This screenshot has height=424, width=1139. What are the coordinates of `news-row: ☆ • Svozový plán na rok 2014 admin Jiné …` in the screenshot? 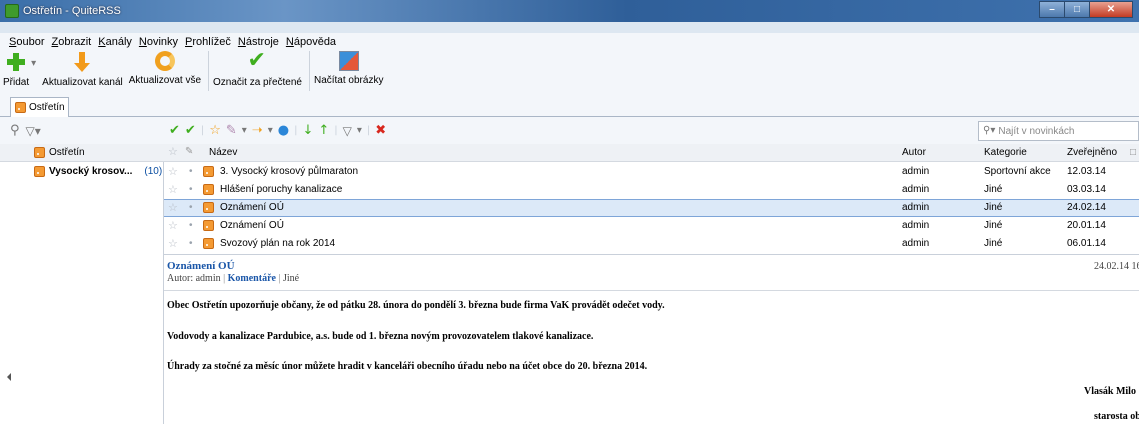 It's located at (651, 244).